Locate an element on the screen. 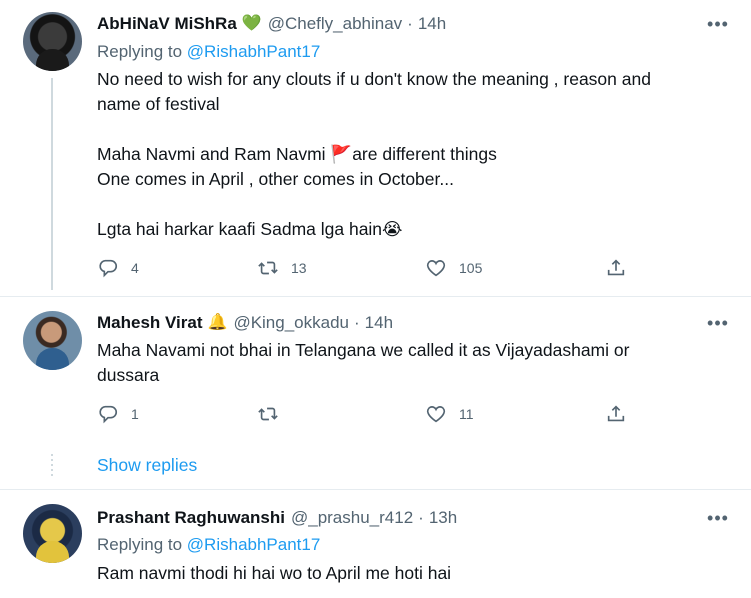  author-handle: @_prashu_r412 is located at coordinates (352, 518).